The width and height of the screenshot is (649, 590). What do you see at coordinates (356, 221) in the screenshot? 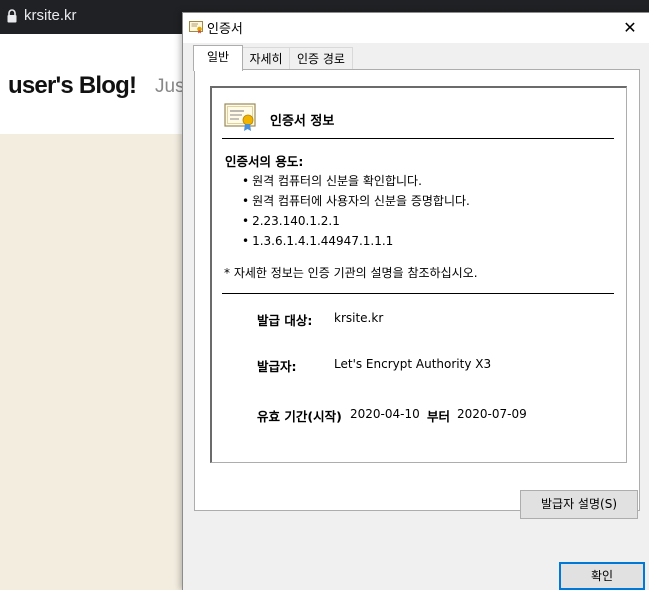
I see `purpose-item: 2.23.140.1.2.1` at bounding box center [356, 221].